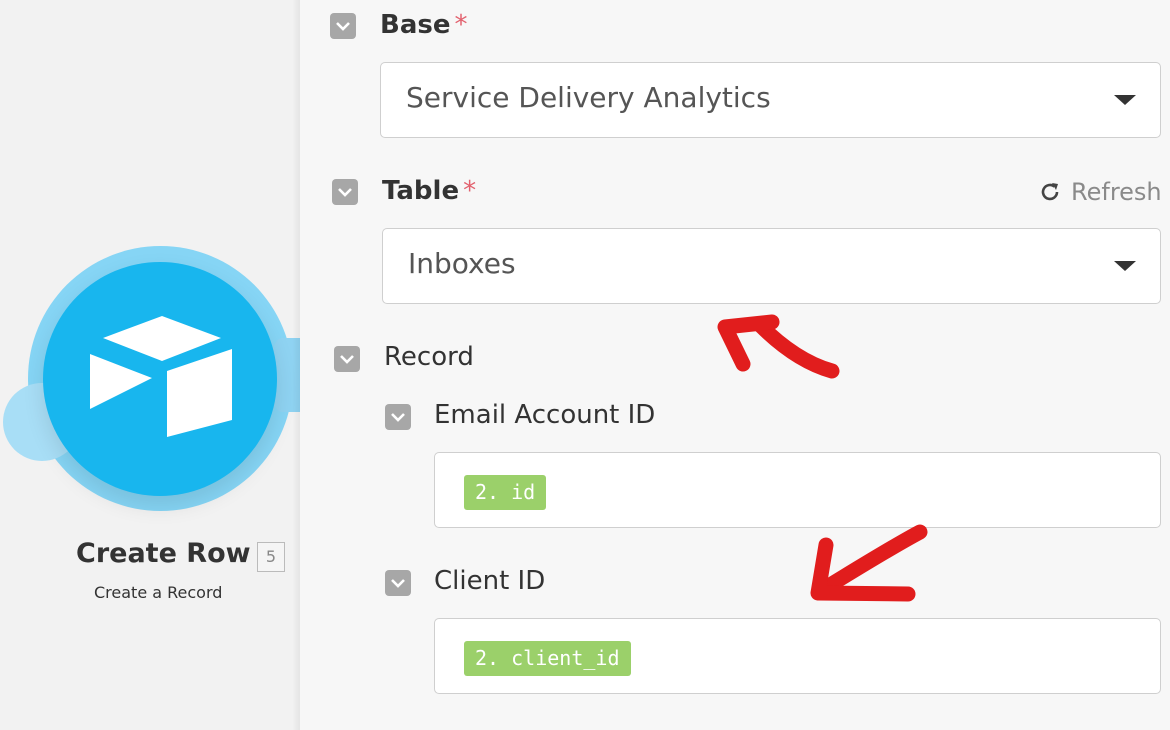  I want to click on client-id-collapse-toggle, so click(398, 583).